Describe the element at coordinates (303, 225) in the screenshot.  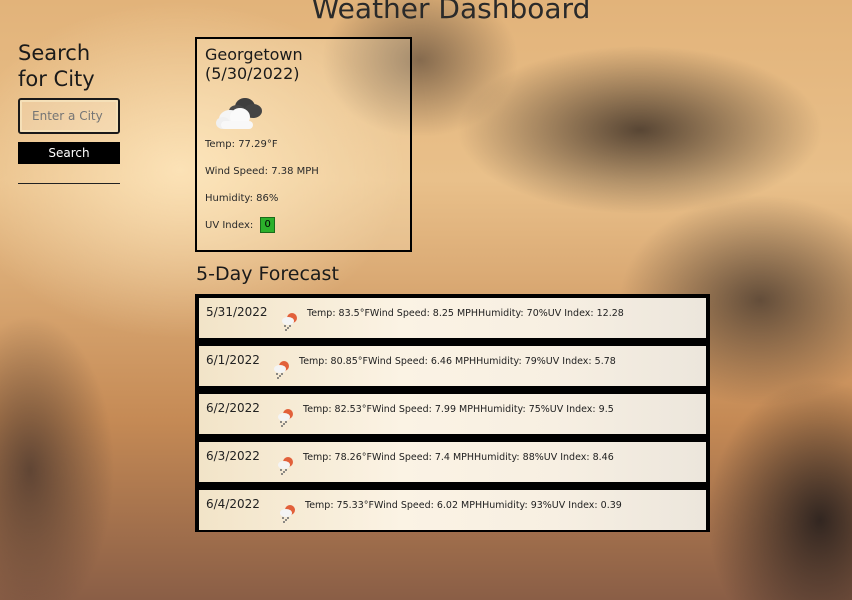
I see `current-uv: UV Index: 0` at that location.